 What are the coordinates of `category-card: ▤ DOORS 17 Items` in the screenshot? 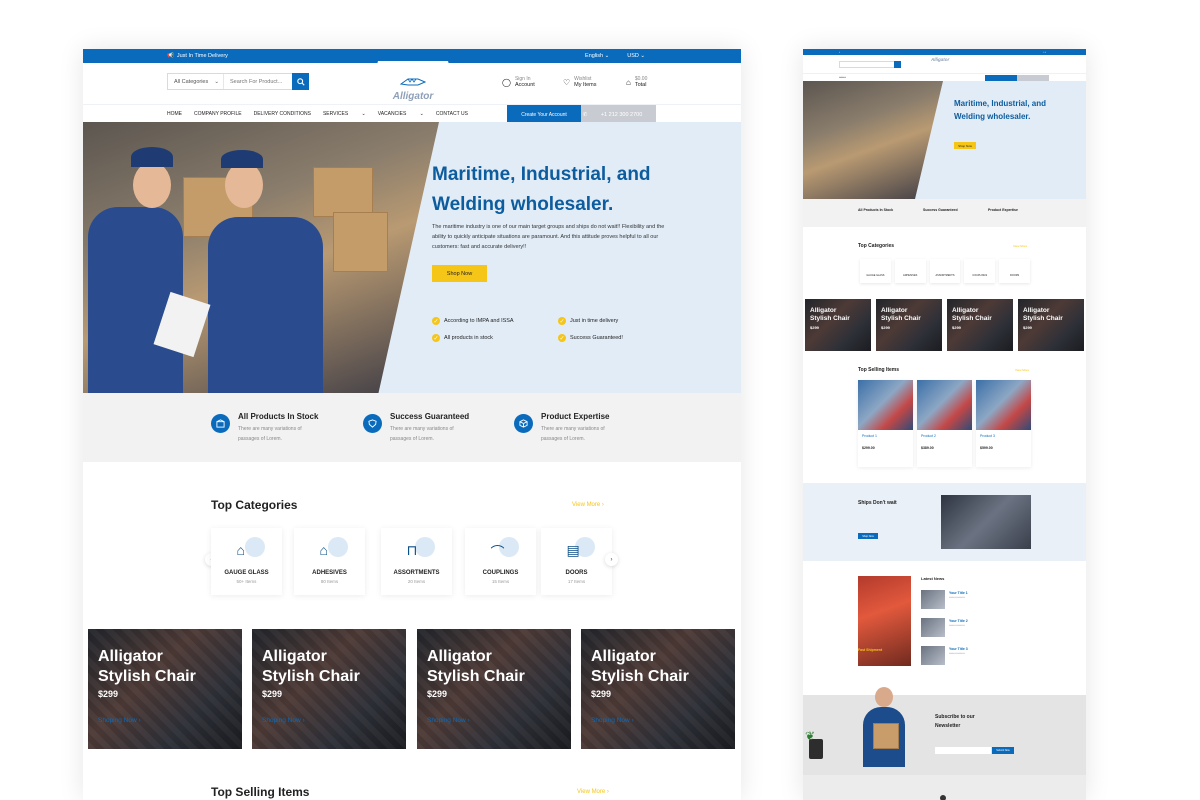 It's located at (576, 561).